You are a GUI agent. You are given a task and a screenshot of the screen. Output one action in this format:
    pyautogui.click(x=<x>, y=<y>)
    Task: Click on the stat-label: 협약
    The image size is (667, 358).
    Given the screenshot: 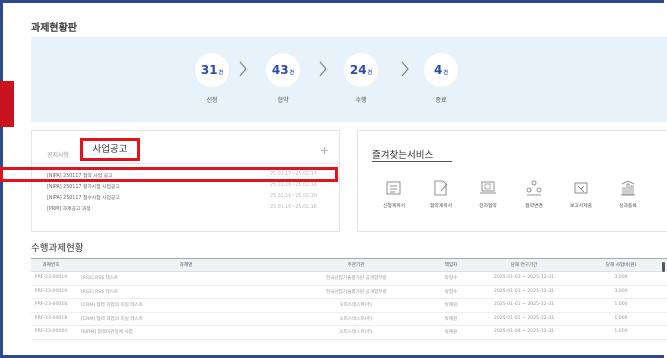 What is the action you would take?
    pyautogui.click(x=283, y=100)
    